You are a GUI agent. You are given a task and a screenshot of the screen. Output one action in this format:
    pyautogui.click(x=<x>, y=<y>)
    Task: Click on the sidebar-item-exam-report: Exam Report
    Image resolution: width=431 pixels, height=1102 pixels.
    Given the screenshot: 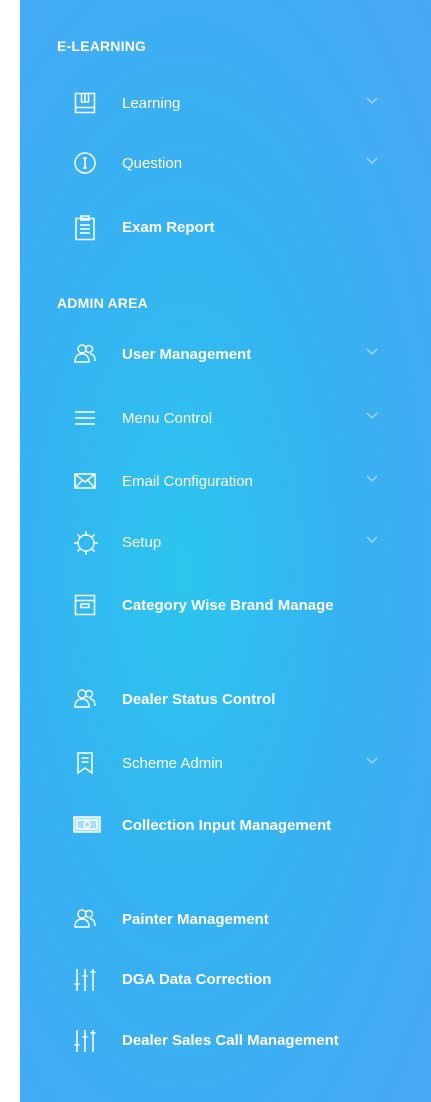 What is the action you would take?
    pyautogui.click(x=225, y=235)
    